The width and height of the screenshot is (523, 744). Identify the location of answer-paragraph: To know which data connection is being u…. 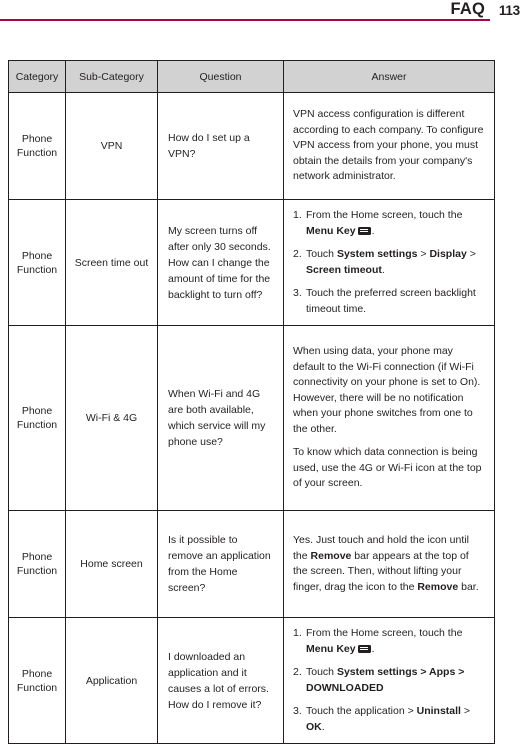
(387, 468).